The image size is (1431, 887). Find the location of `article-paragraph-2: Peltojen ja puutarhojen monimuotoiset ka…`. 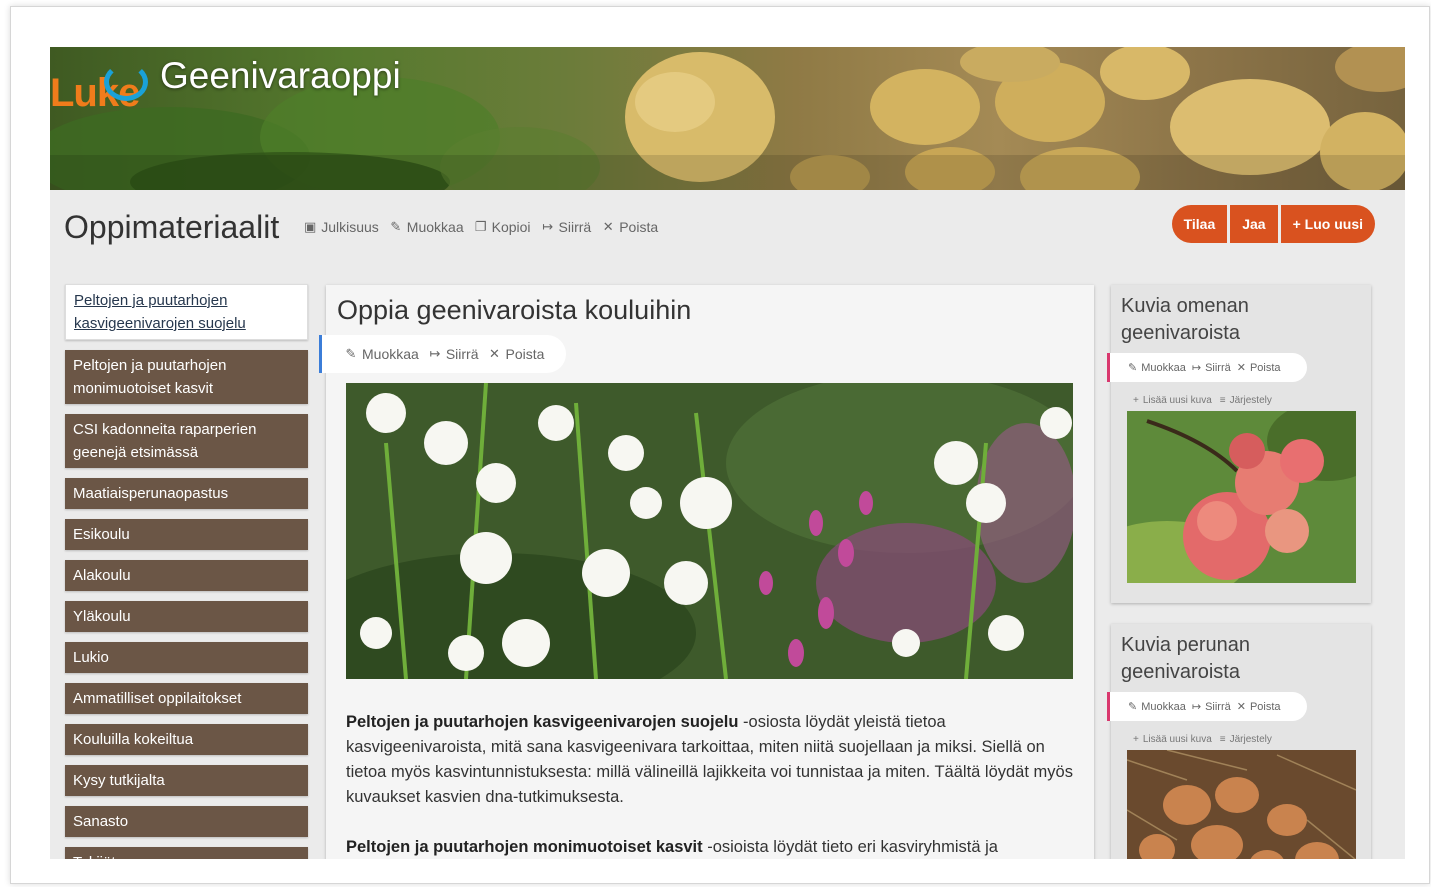

article-paragraph-2: Peltojen ja puutarhojen monimuotoiset ka… is located at coordinates (713, 847).